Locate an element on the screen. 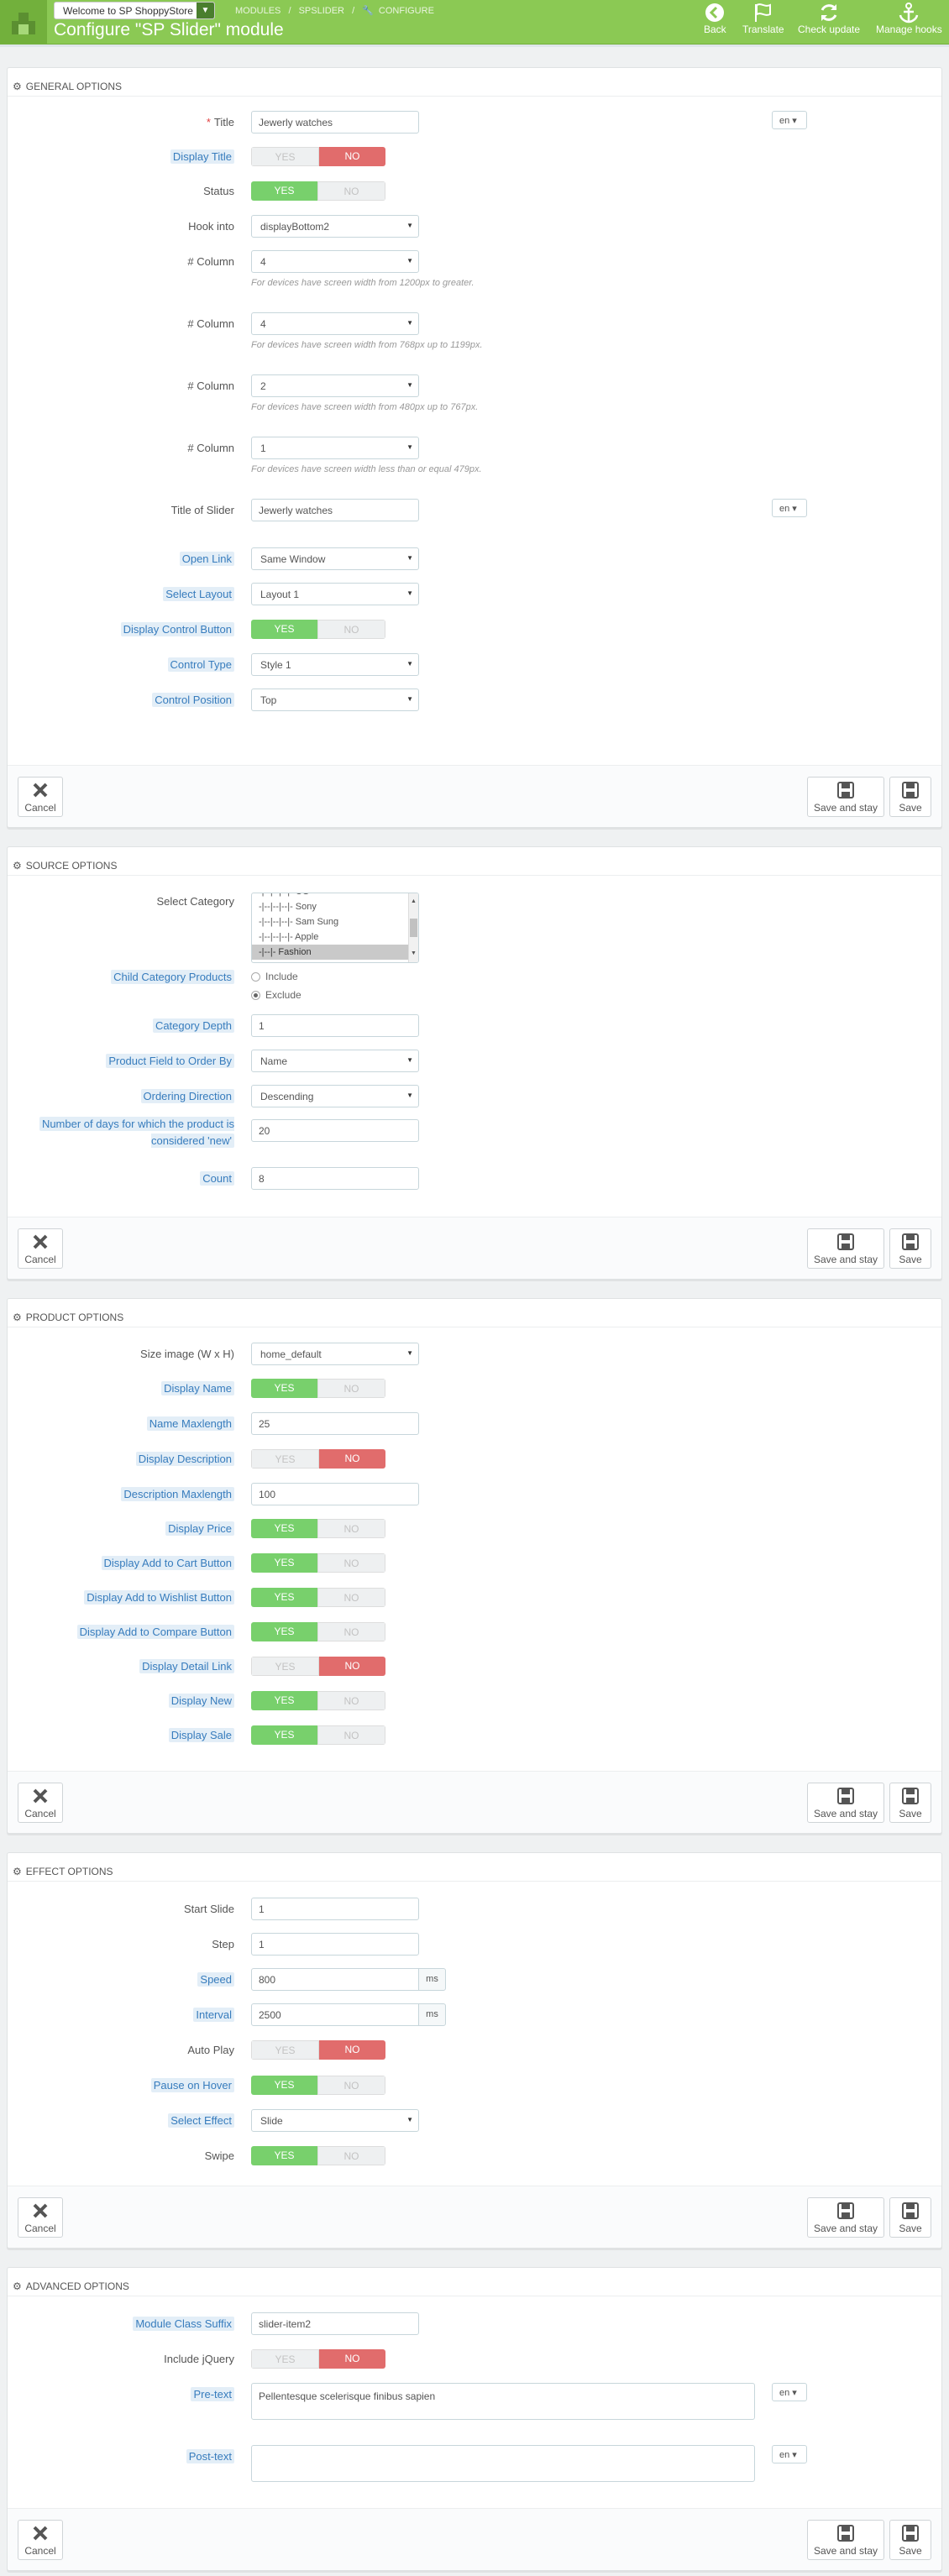  swipe-switch: YES NO is located at coordinates (318, 2155).